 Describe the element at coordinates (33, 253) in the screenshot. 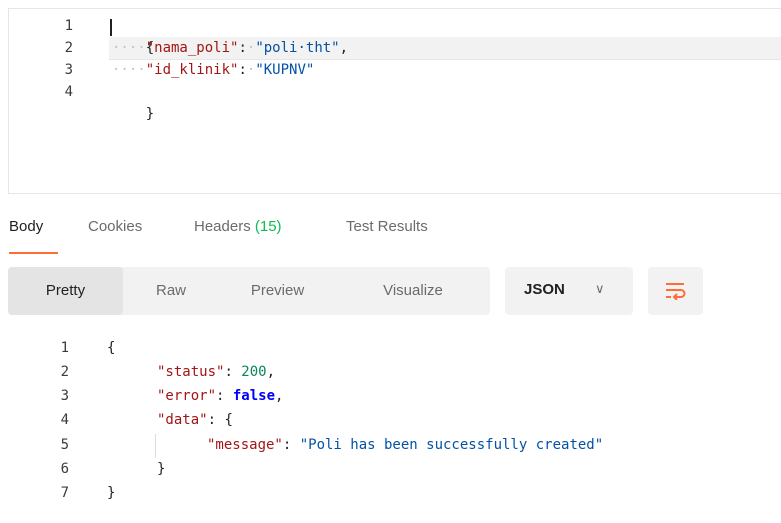

I see `active-tab-indicator` at that location.